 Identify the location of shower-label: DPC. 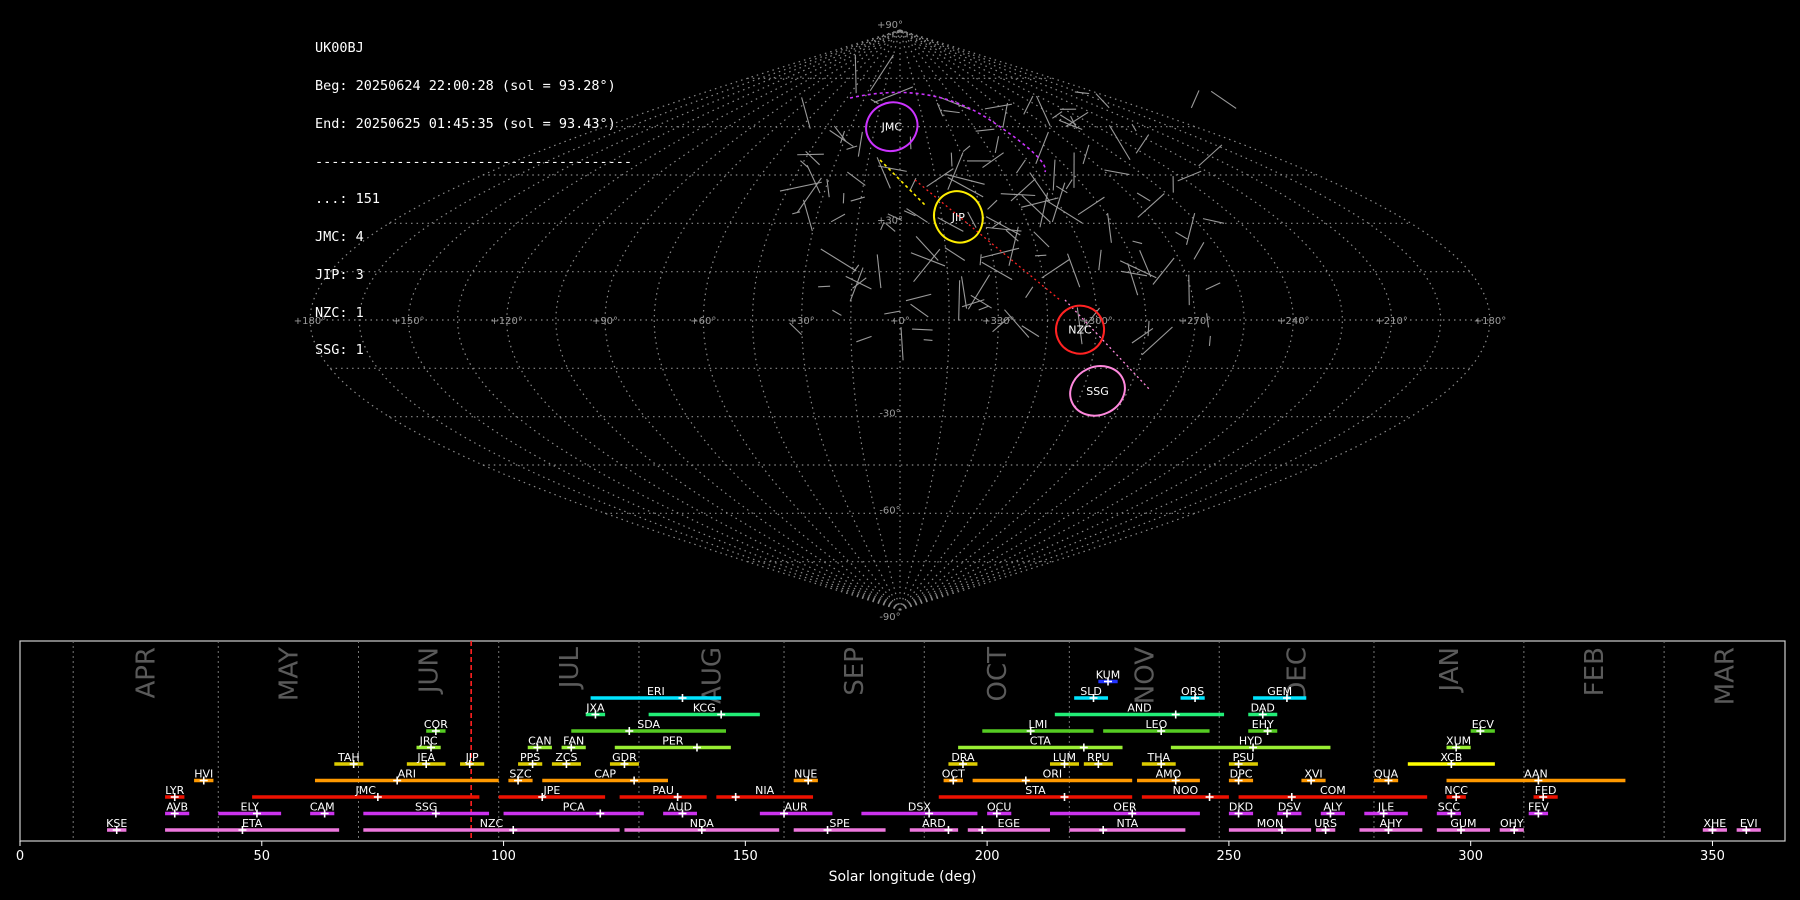
(1241, 774).